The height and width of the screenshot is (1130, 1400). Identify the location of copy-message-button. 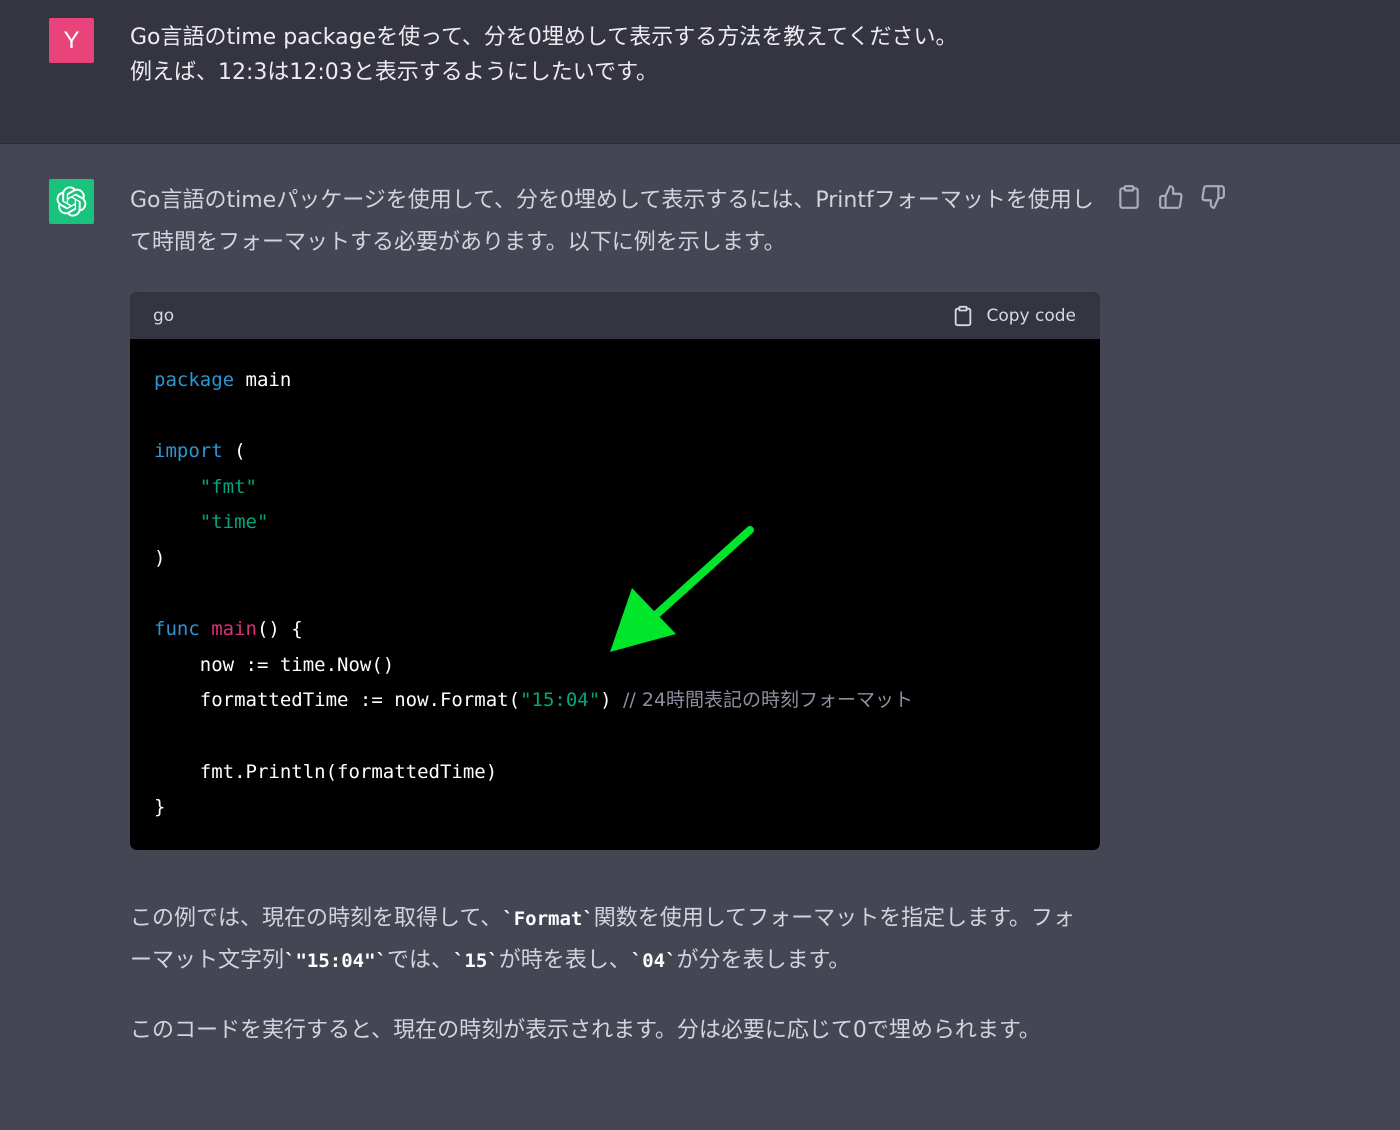
(1130, 198).